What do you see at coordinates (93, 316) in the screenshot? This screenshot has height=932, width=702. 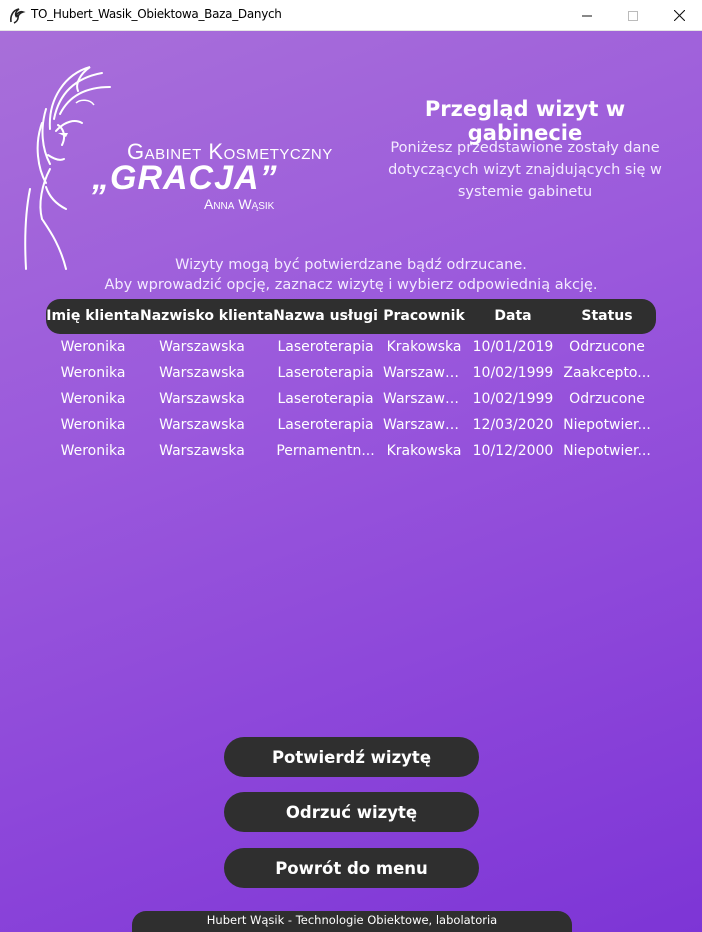 I see `column-header-first-name: Imię klienta` at bounding box center [93, 316].